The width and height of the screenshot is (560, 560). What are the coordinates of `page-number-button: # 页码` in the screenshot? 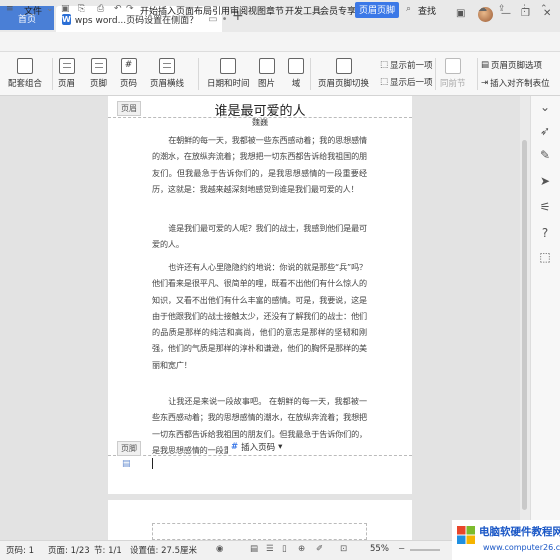 It's located at (128, 73).